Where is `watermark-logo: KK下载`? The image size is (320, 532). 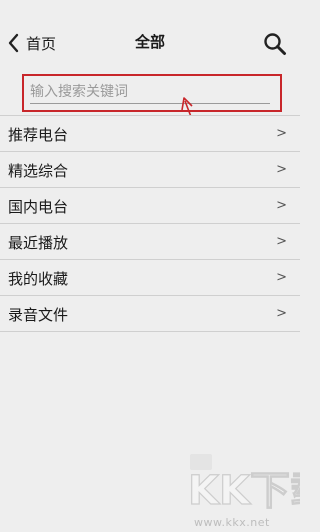
watermark-logo: KK下载 is located at coordinates (243, 484).